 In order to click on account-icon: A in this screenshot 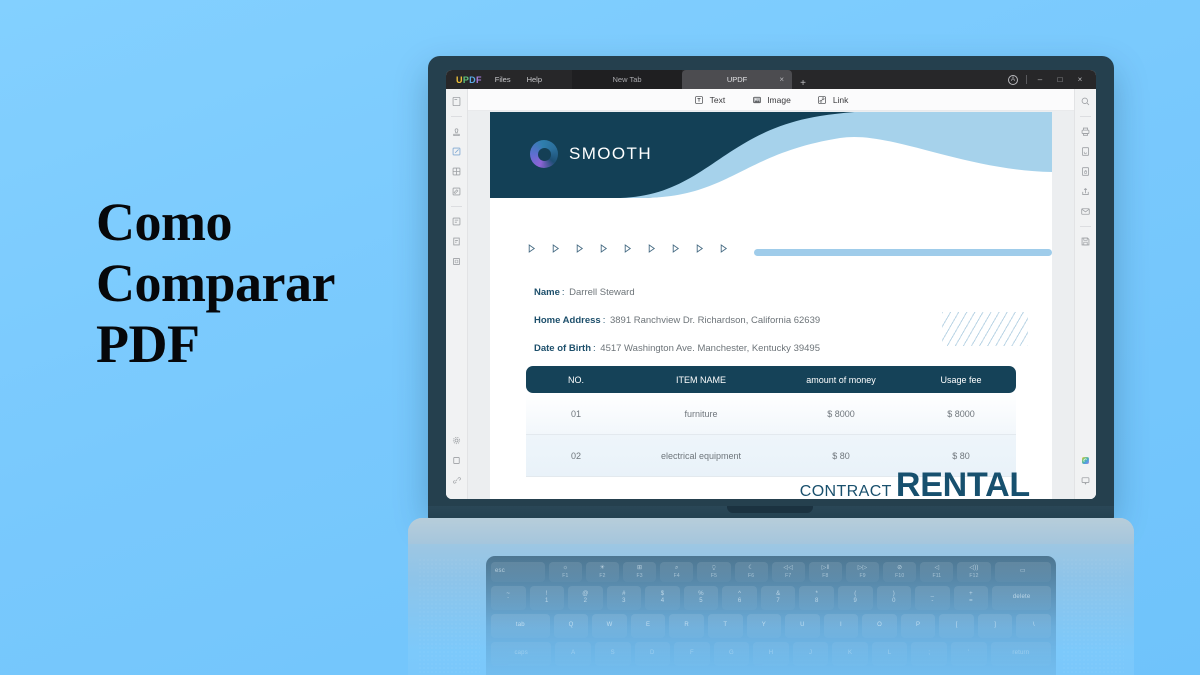, I will do `click(1013, 79)`.